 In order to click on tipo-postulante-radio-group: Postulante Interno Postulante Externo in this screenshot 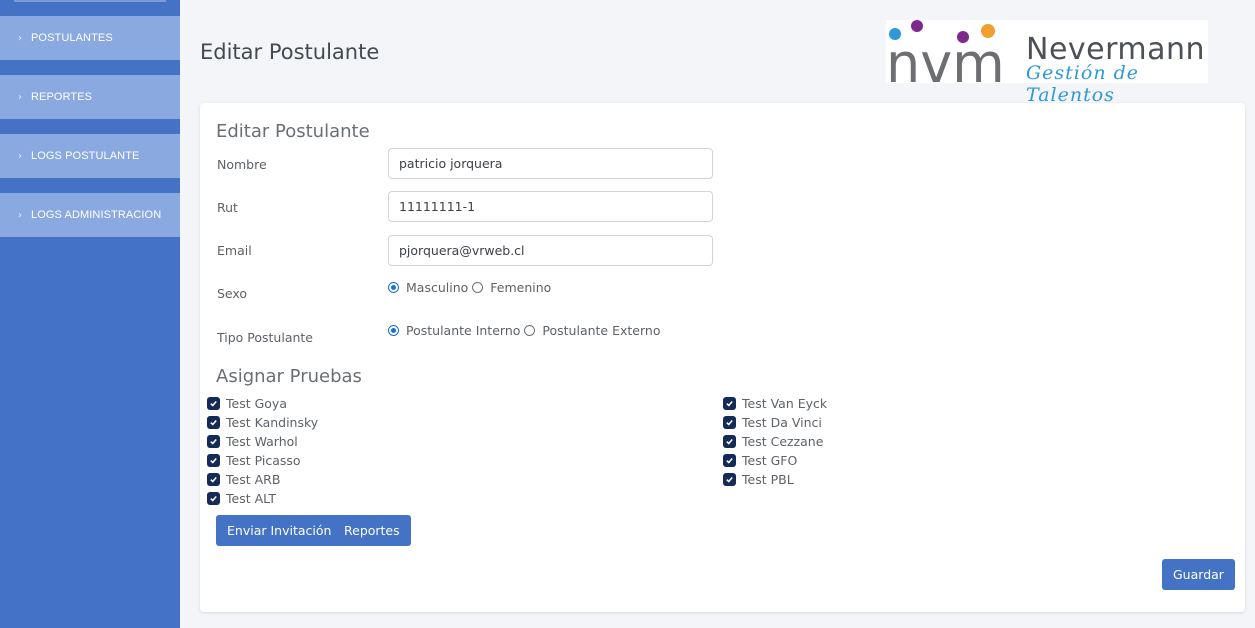, I will do `click(526, 330)`.